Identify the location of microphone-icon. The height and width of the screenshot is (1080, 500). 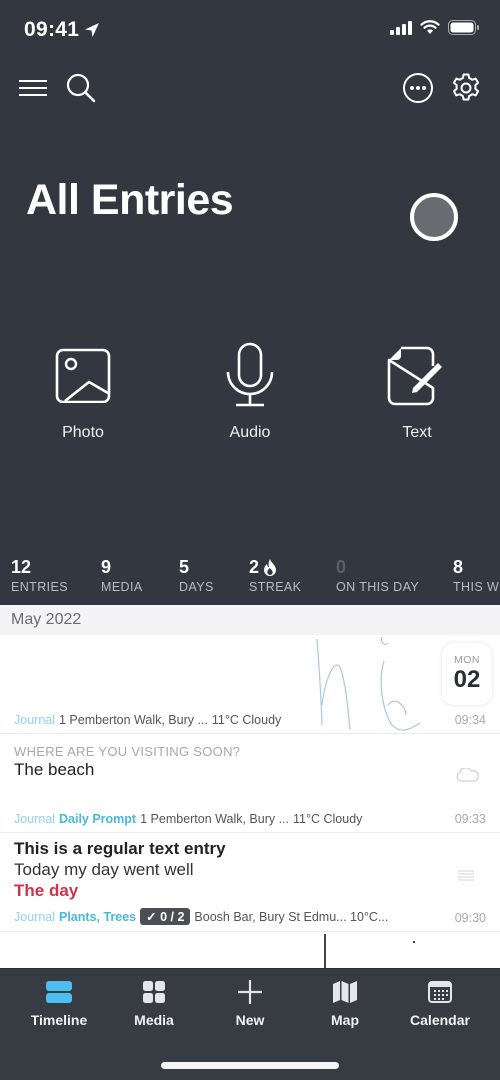
(250, 374).